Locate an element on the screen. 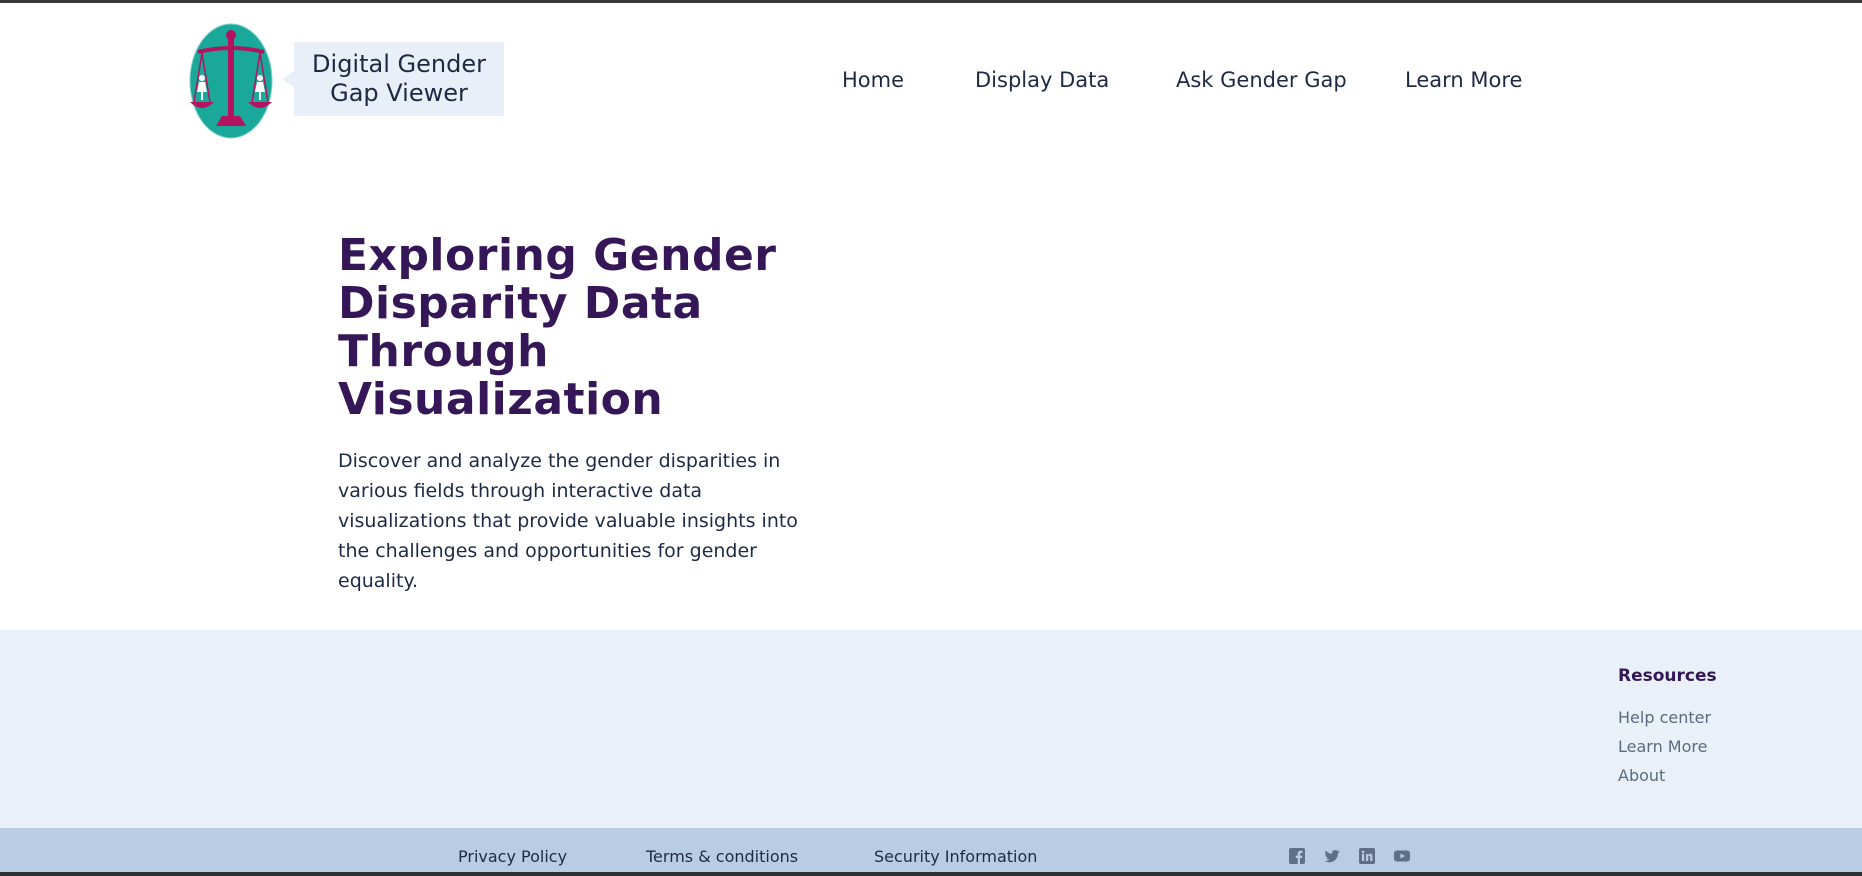  logo-label-line2: Gap Viewer is located at coordinates (399, 93).